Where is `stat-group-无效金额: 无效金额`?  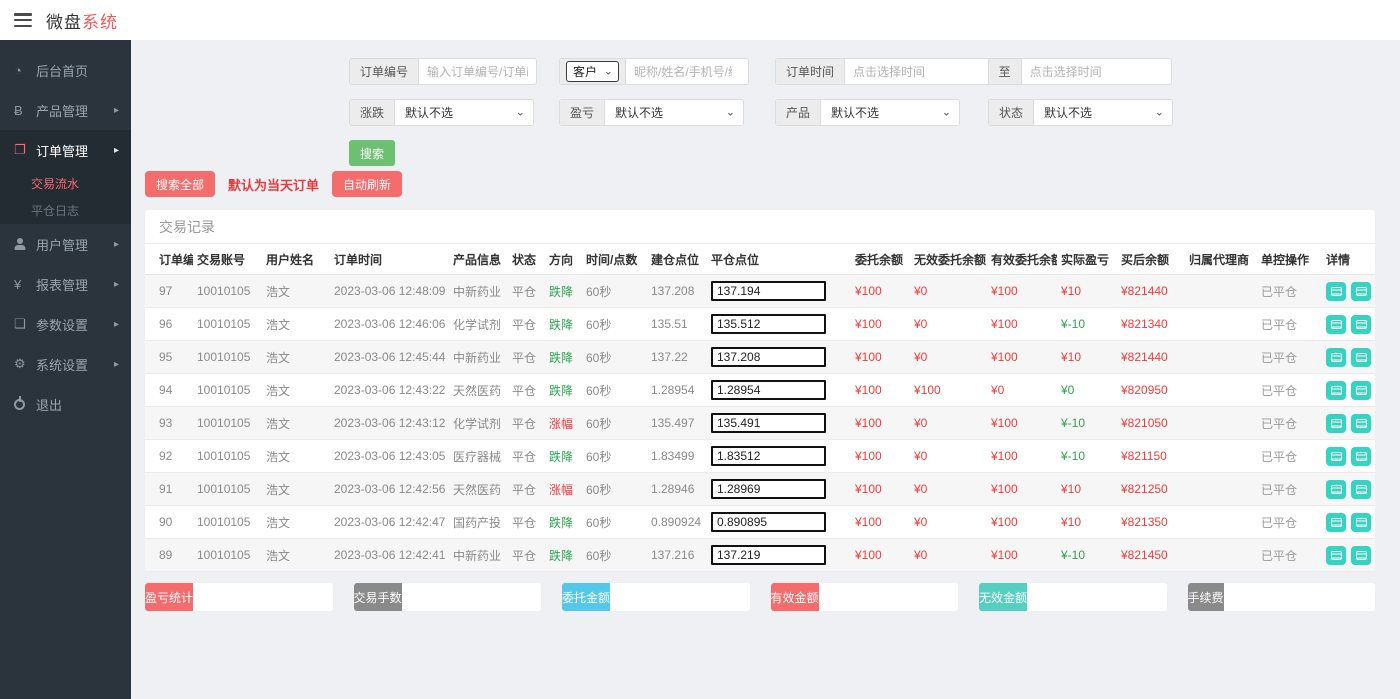 stat-group-无效金额: 无效金额 is located at coordinates (1073, 597).